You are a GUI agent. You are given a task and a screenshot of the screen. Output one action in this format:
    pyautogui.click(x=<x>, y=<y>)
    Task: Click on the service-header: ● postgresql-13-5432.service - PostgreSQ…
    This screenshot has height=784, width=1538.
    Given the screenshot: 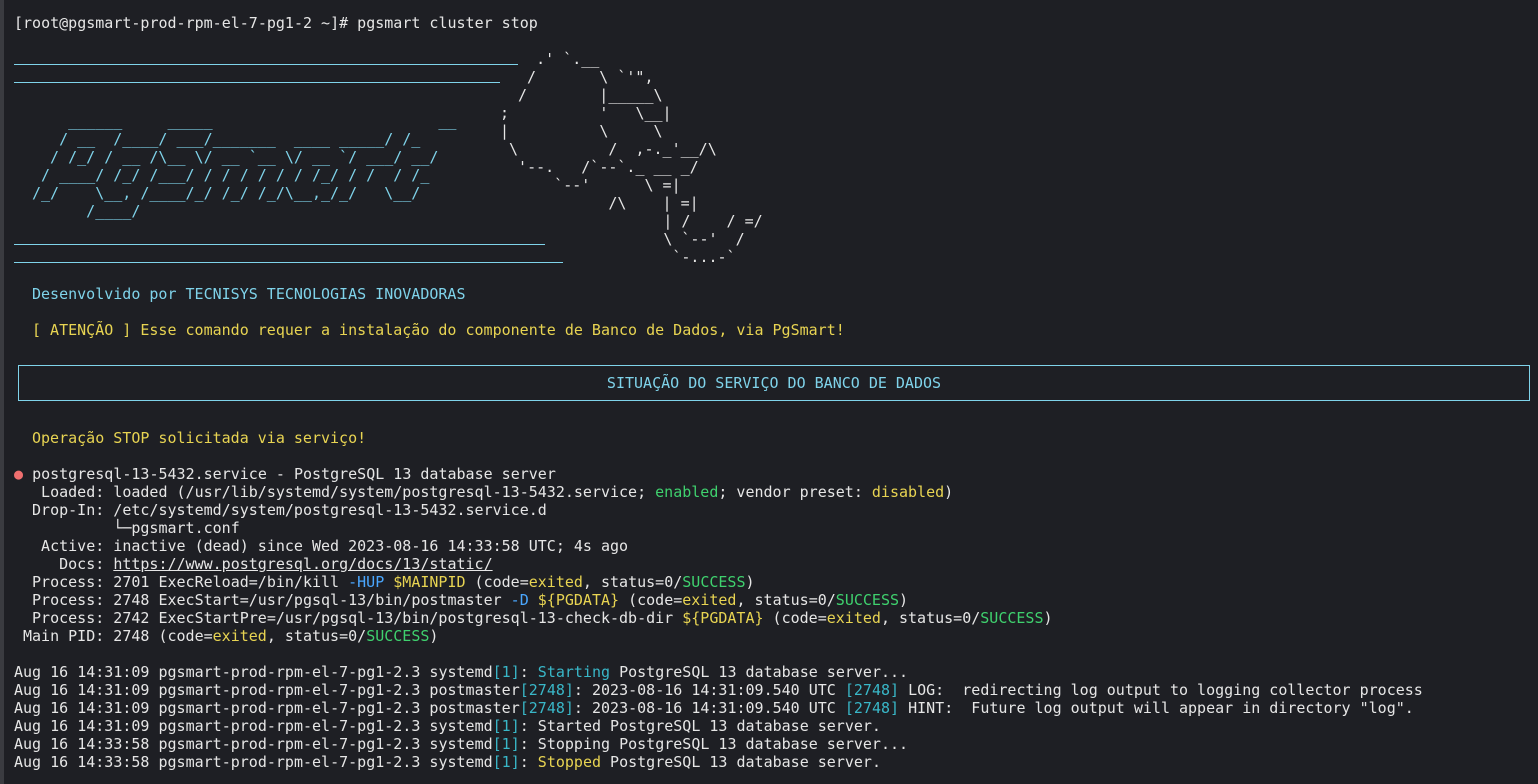 What is the action you would take?
    pyautogui.click(x=285, y=474)
    